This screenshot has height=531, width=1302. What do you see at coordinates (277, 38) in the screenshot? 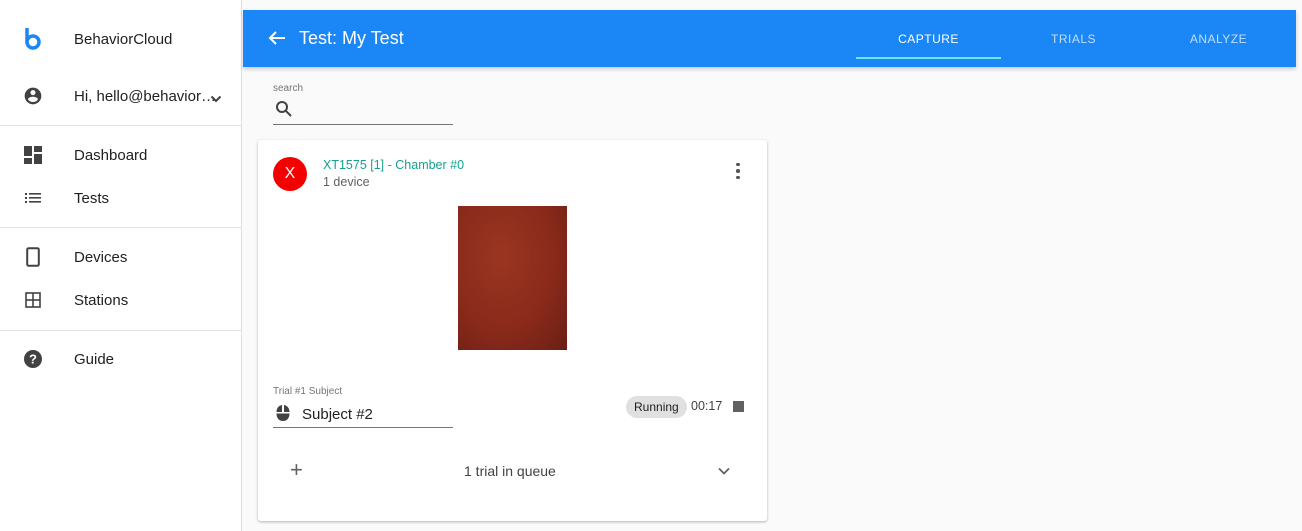
I see `back-arrow-icon` at bounding box center [277, 38].